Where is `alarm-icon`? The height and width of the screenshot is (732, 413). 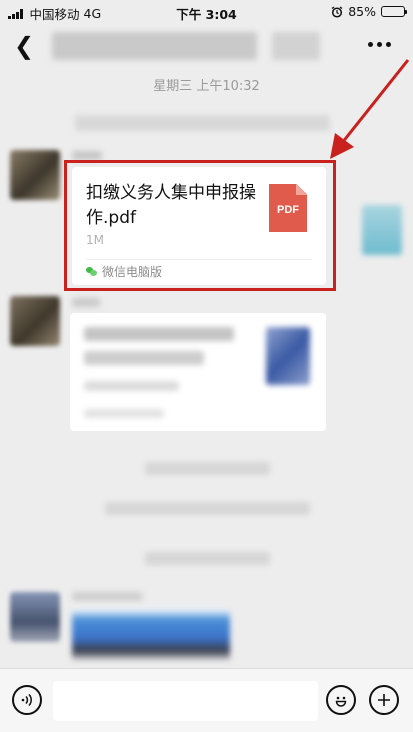
alarm-icon is located at coordinates (337, 11).